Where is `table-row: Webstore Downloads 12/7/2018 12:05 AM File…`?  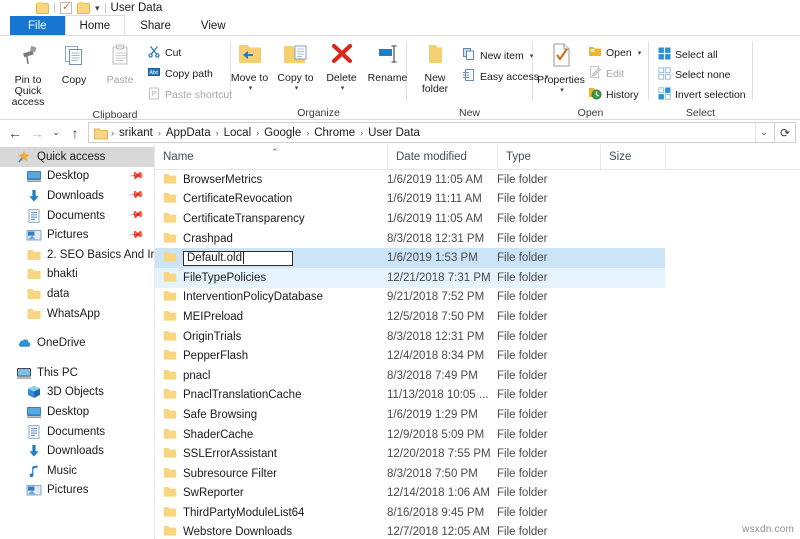
table-row: Webstore Downloads 12/7/2018 12:05 AM File… is located at coordinates (477, 531).